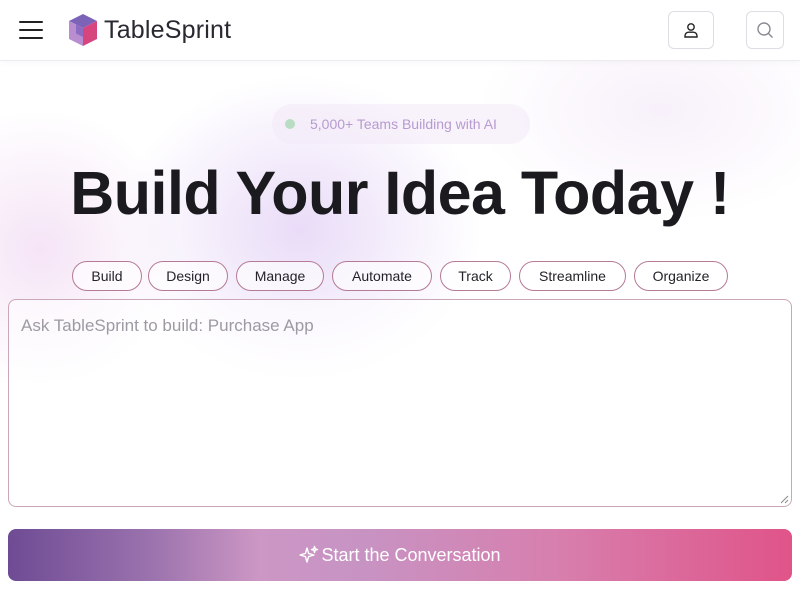 The height and width of the screenshot is (600, 800). I want to click on badge-text: 5,000+ Teams Building with AI, so click(403, 124).